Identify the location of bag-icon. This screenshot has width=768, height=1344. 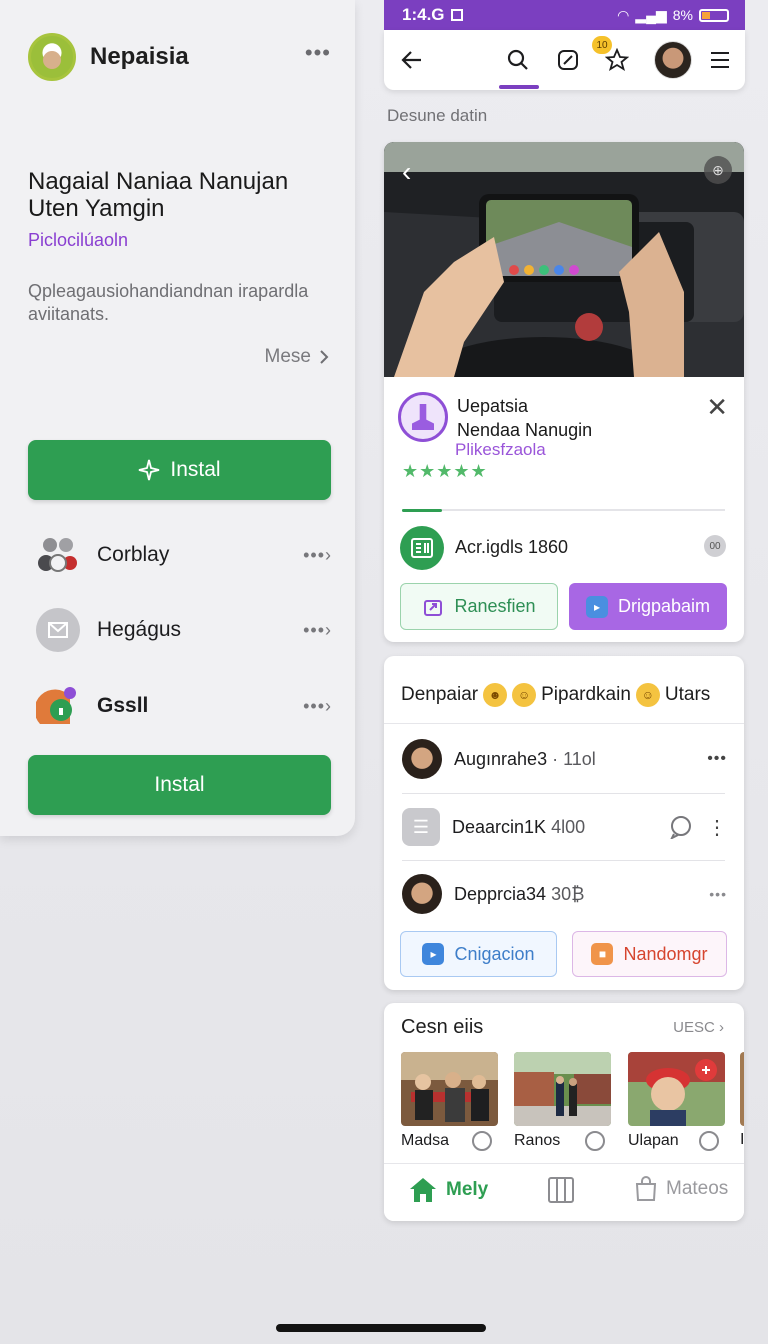
(646, 1188).